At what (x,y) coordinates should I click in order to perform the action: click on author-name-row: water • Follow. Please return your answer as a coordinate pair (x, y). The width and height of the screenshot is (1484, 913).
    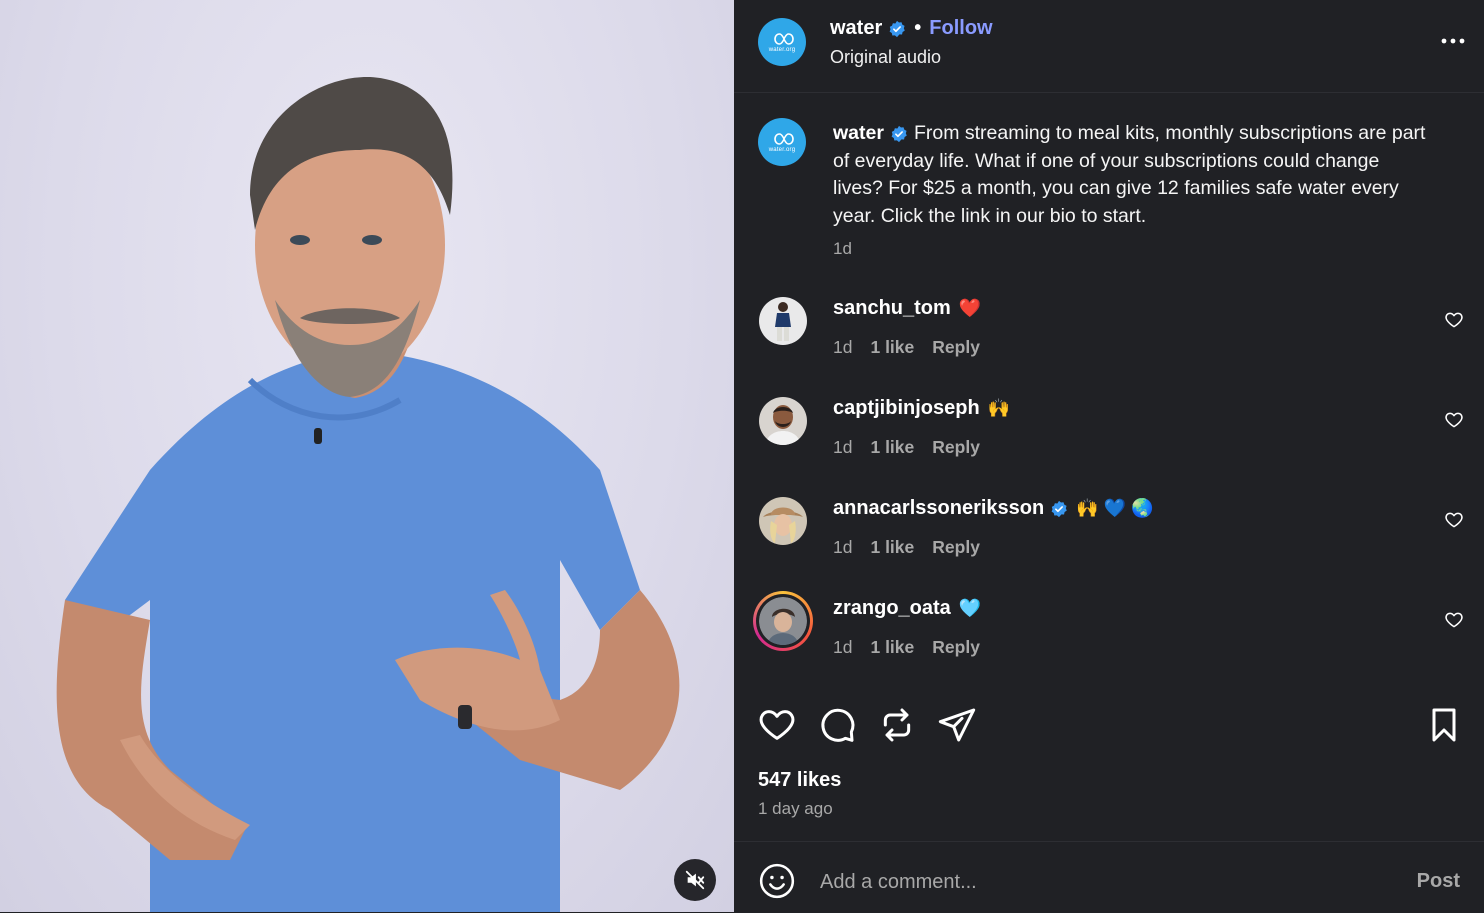
    Looking at the image, I should click on (911, 28).